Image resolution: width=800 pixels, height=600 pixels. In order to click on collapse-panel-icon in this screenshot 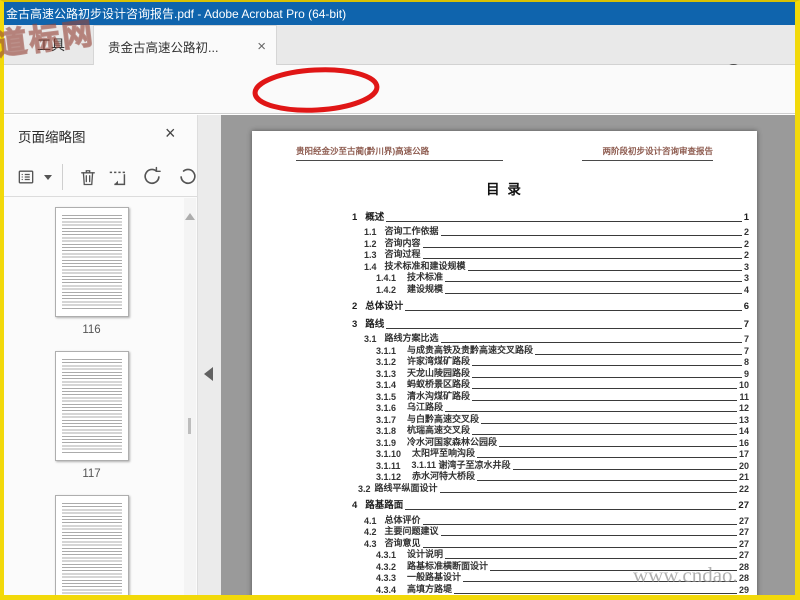, I will do `click(208, 374)`.